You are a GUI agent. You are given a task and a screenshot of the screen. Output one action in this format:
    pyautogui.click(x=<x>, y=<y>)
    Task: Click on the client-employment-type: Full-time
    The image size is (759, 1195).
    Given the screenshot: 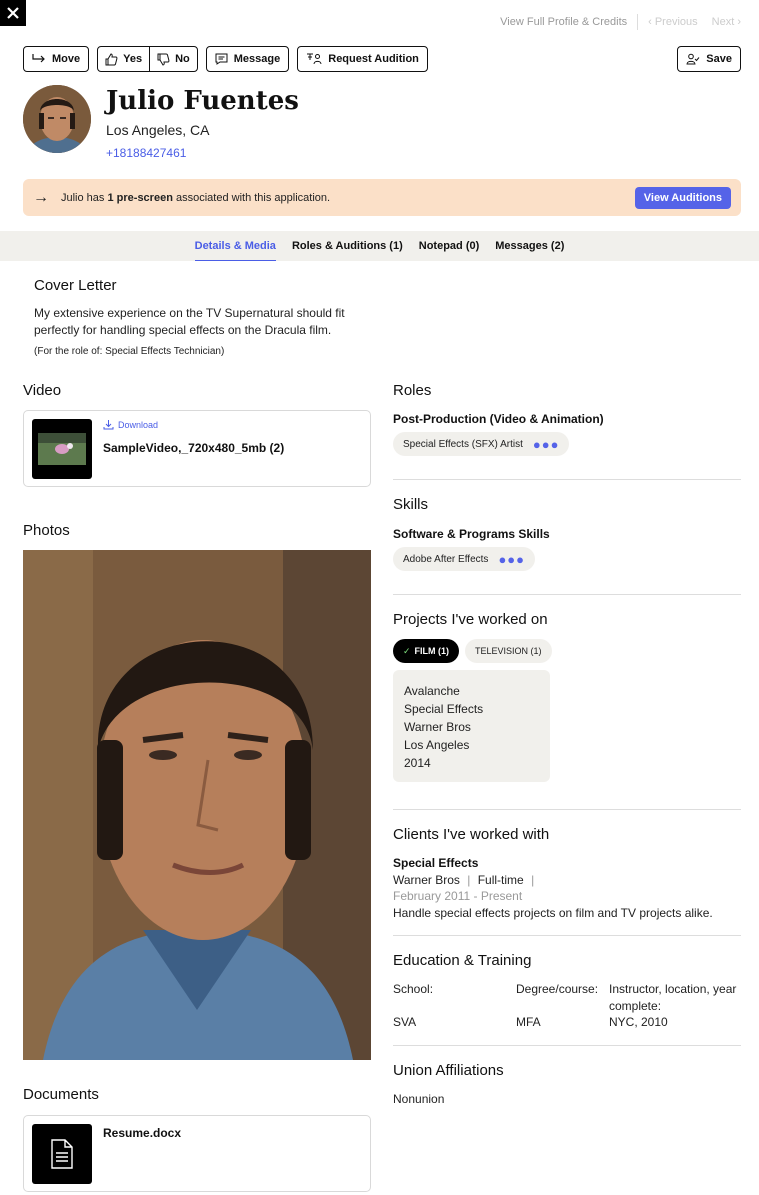 What is the action you would take?
    pyautogui.click(x=500, y=880)
    